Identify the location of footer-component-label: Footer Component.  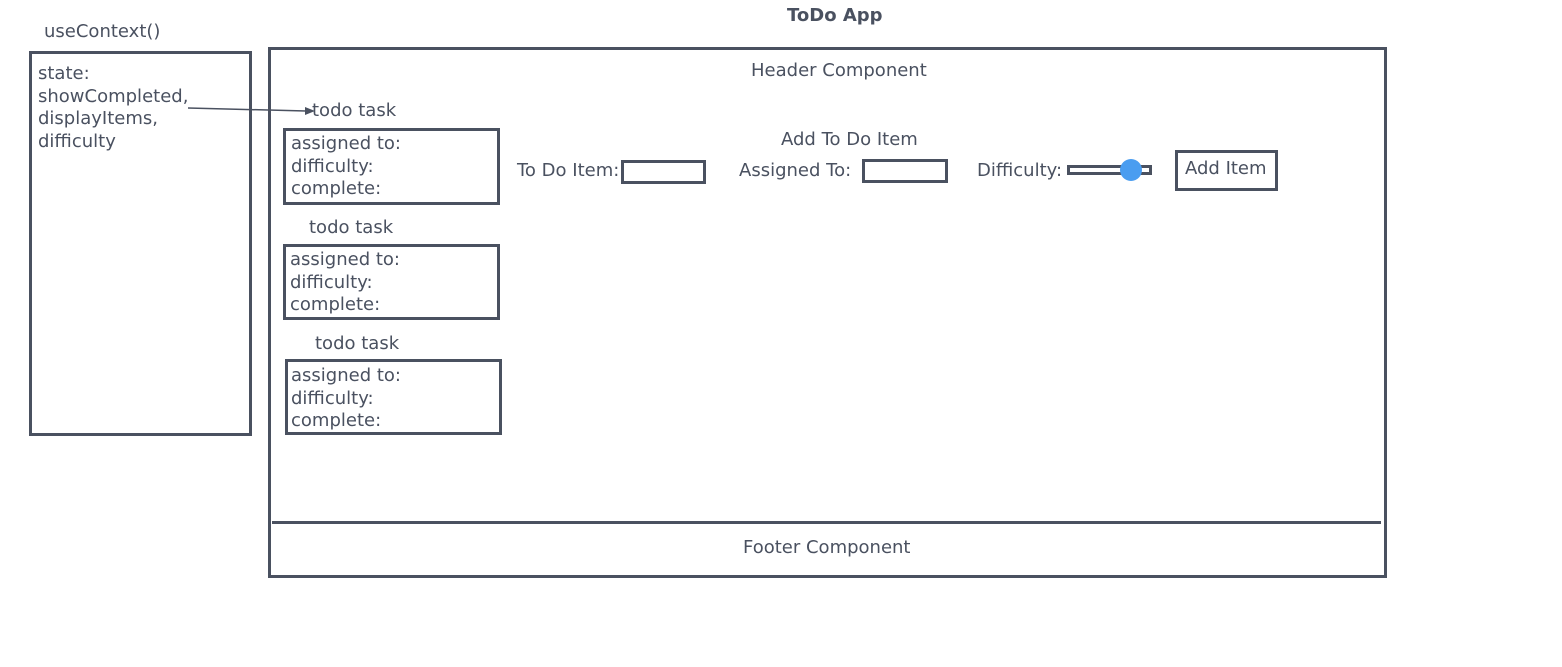
(827, 547).